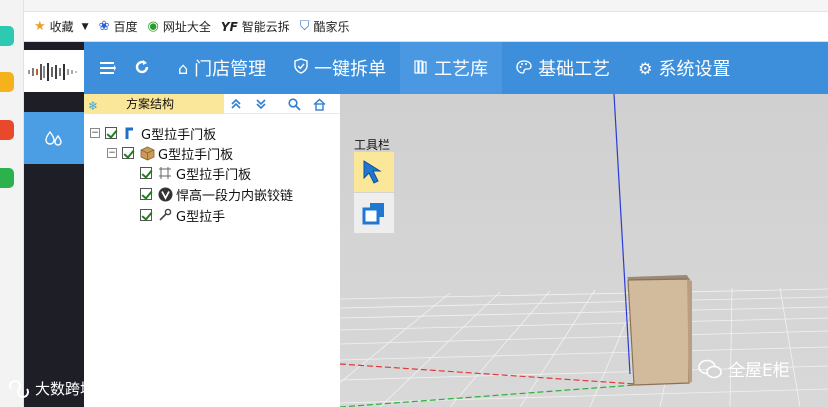  What do you see at coordinates (104, 26) in the screenshot?
I see `paw-icon: ❀` at bounding box center [104, 26].